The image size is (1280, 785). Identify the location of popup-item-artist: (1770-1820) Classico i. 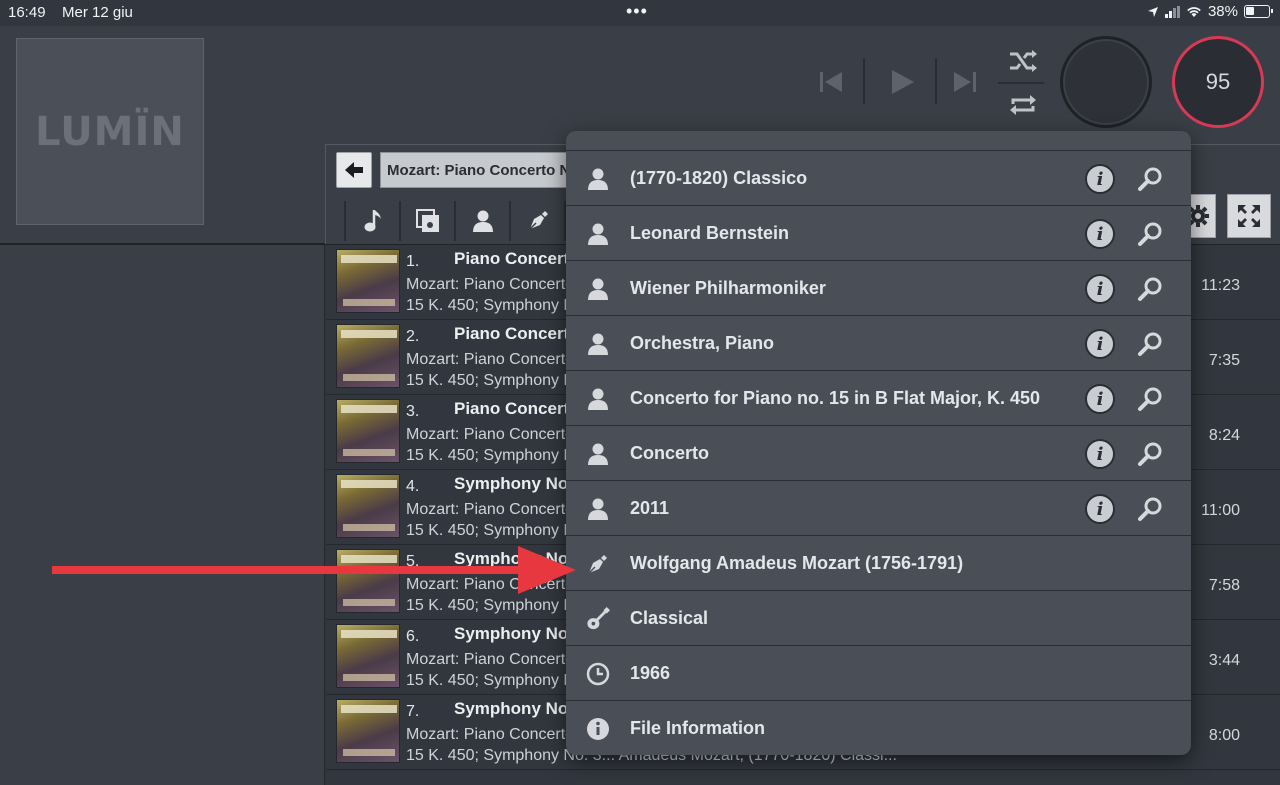
(878, 178).